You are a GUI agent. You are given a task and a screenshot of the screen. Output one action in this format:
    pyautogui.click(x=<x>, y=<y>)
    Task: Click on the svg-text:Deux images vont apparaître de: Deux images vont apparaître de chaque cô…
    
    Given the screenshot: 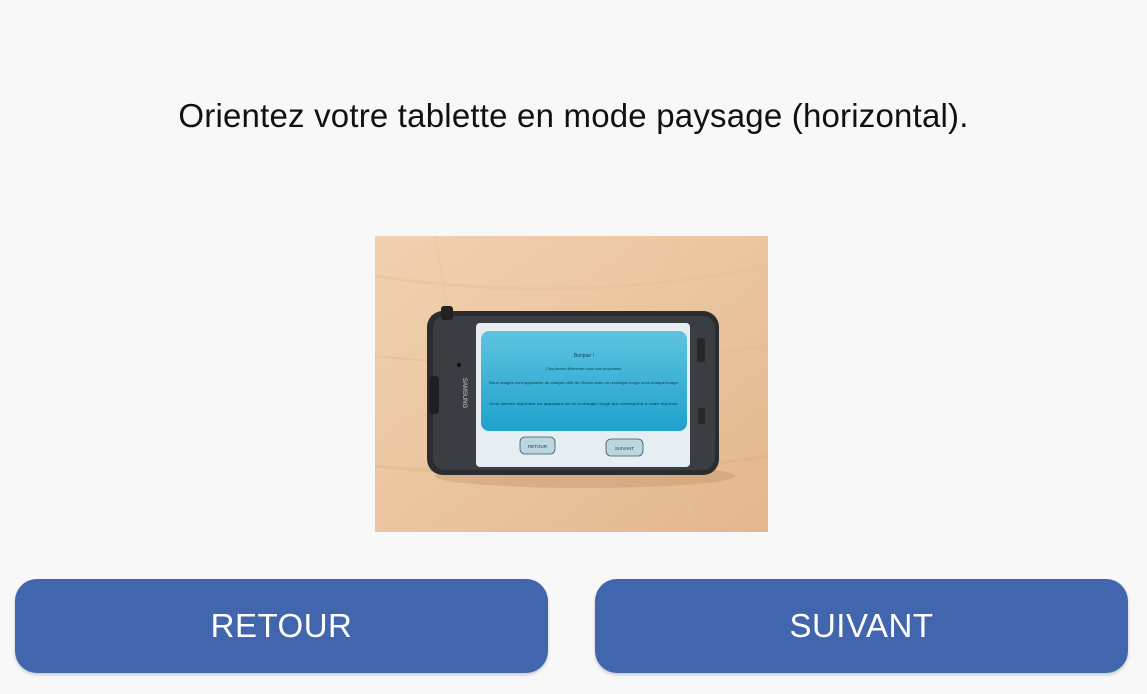 What is the action you would take?
    pyautogui.click(x=584, y=383)
    